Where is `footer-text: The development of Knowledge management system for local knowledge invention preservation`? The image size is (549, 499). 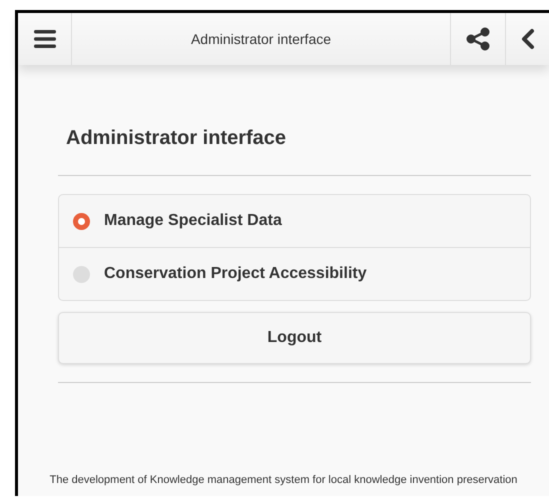 footer-text: The development of Knowledge management system for local knowledge invention preservation is located at coordinates (283, 480).